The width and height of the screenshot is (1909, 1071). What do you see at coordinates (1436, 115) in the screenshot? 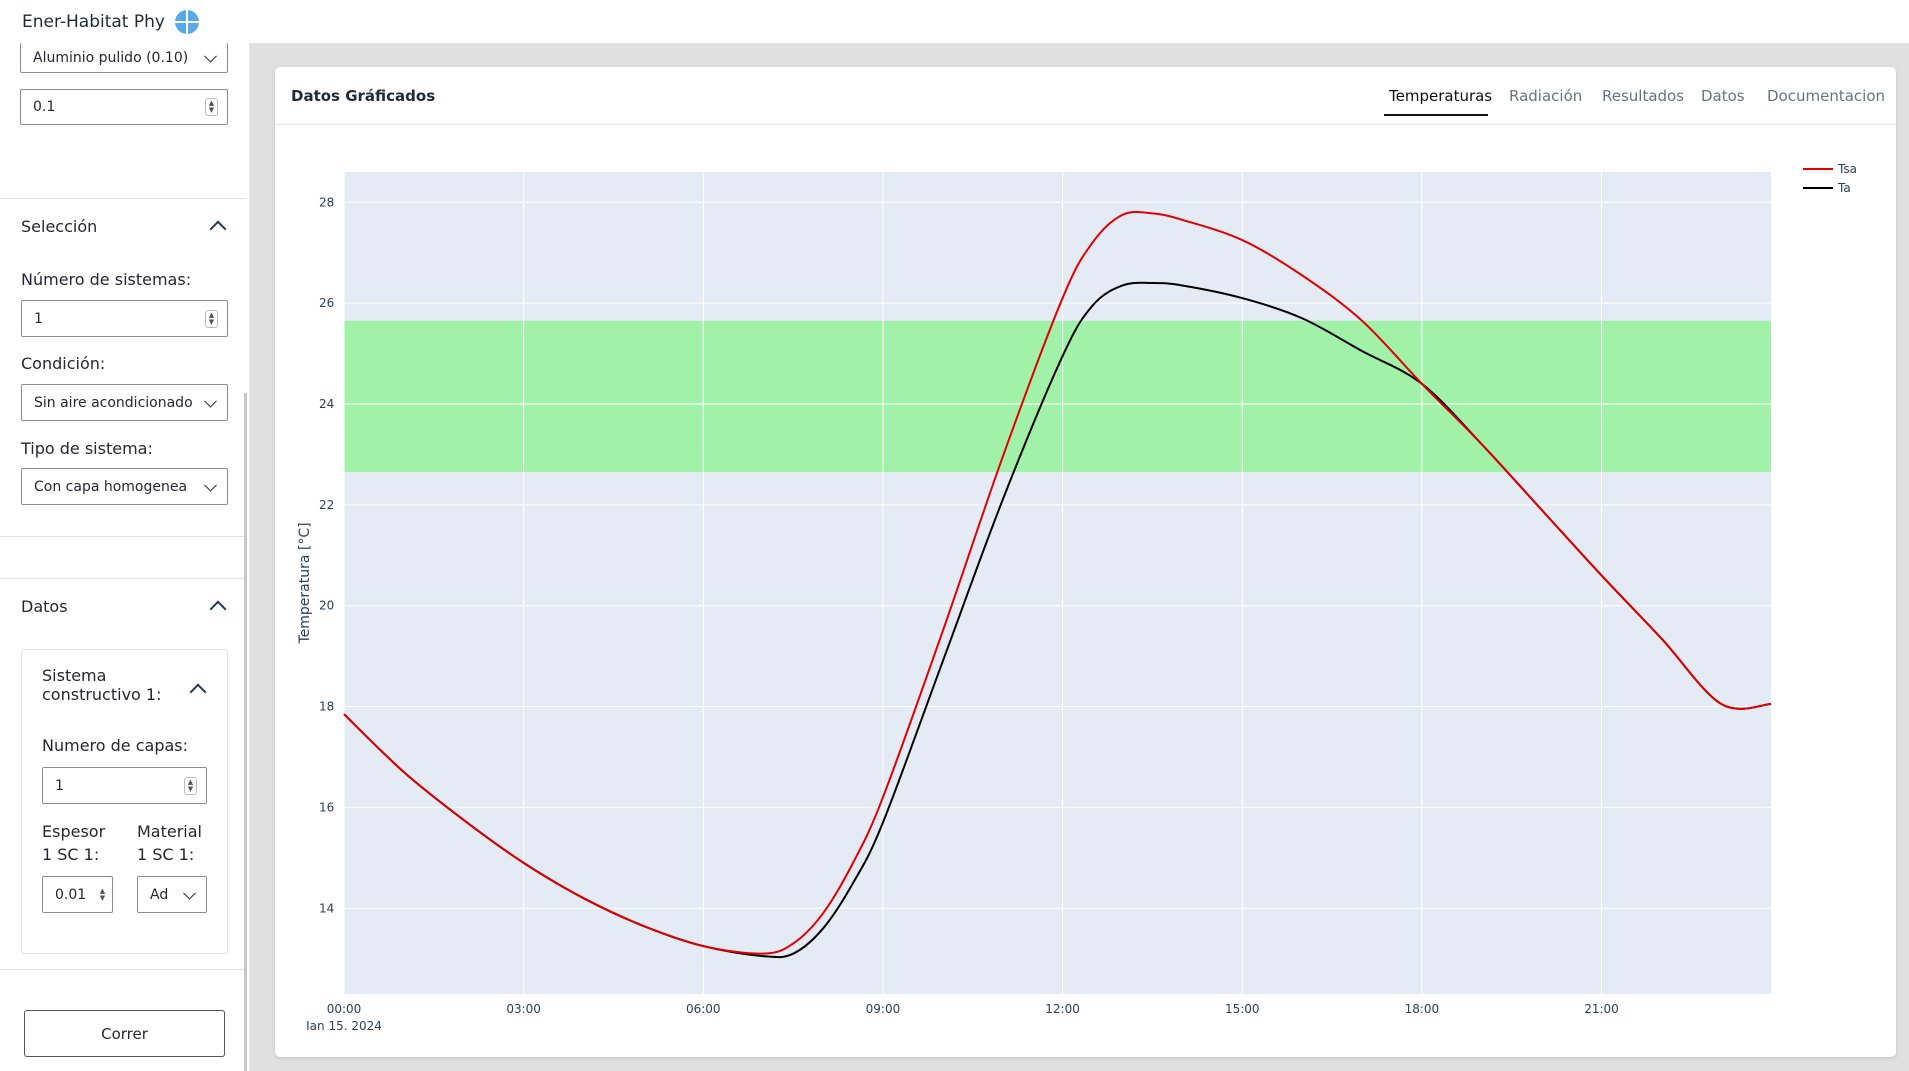
I see `active-tab-indicator` at bounding box center [1436, 115].